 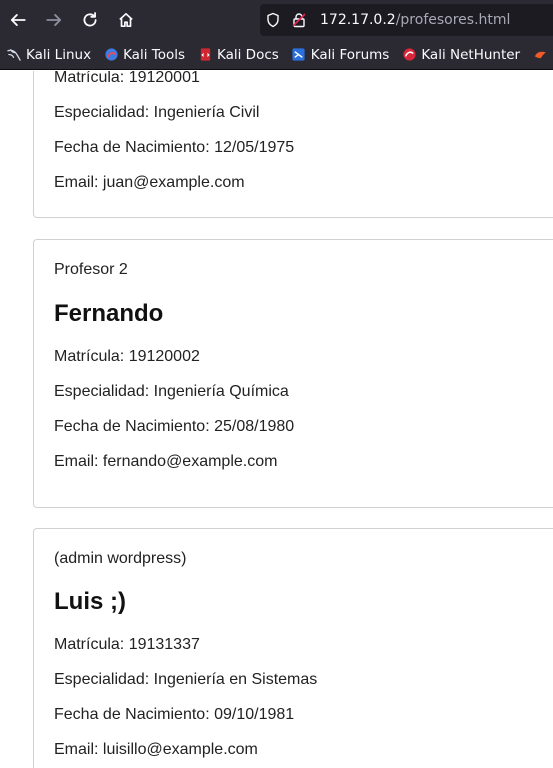 I want to click on bookmark-kali-linux: Kali Linux, so click(x=48, y=55).